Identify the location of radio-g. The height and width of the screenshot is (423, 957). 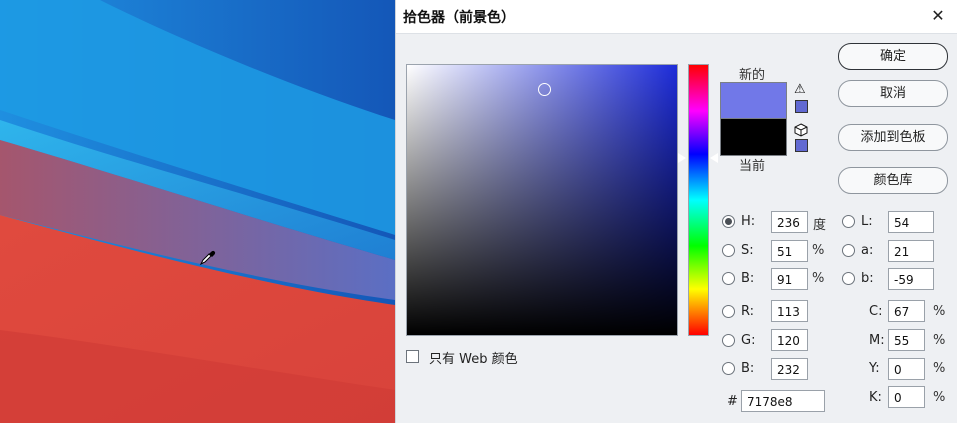
(728, 340).